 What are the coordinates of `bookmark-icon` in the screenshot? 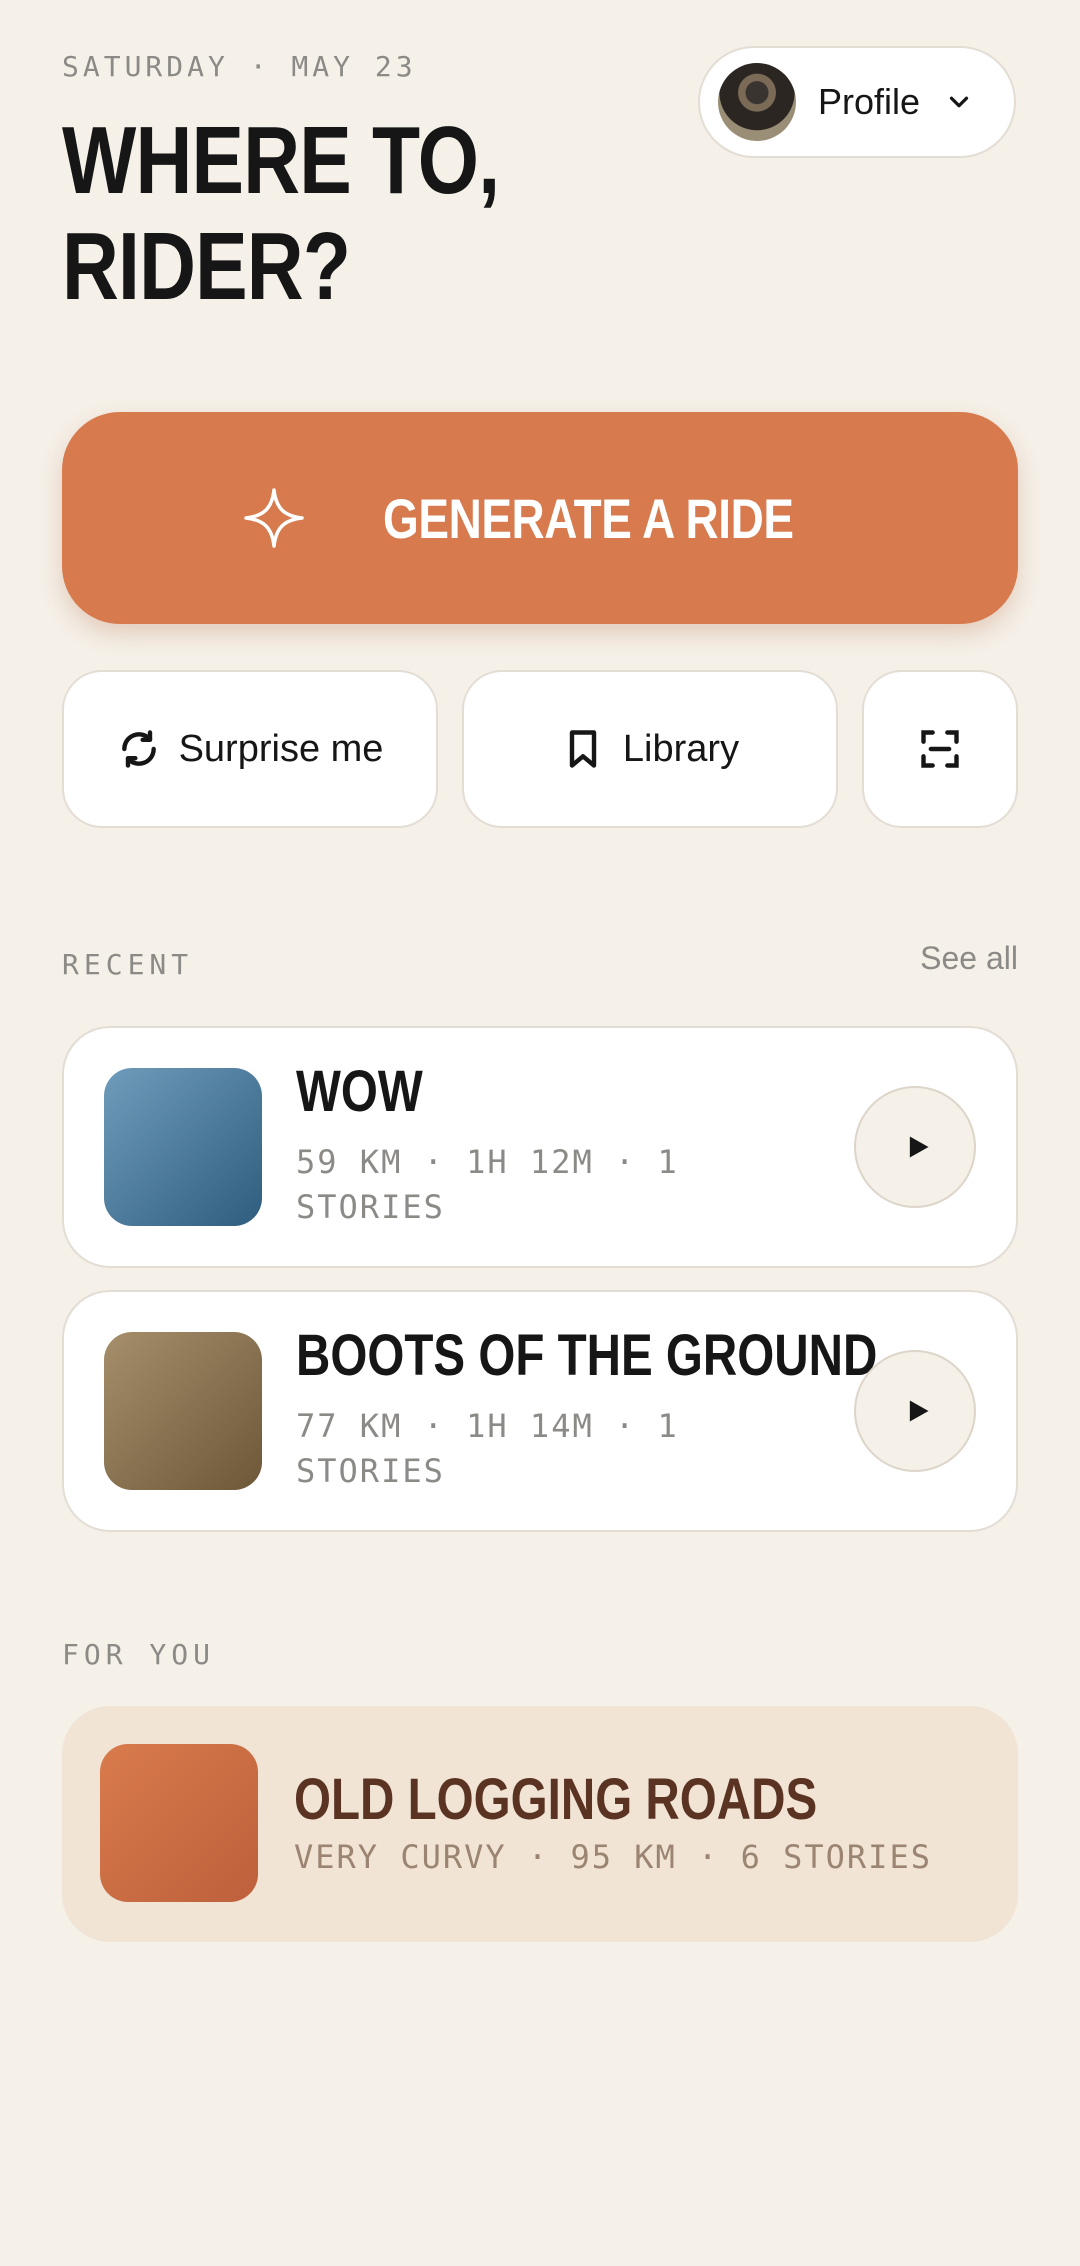 It's located at (583, 749).